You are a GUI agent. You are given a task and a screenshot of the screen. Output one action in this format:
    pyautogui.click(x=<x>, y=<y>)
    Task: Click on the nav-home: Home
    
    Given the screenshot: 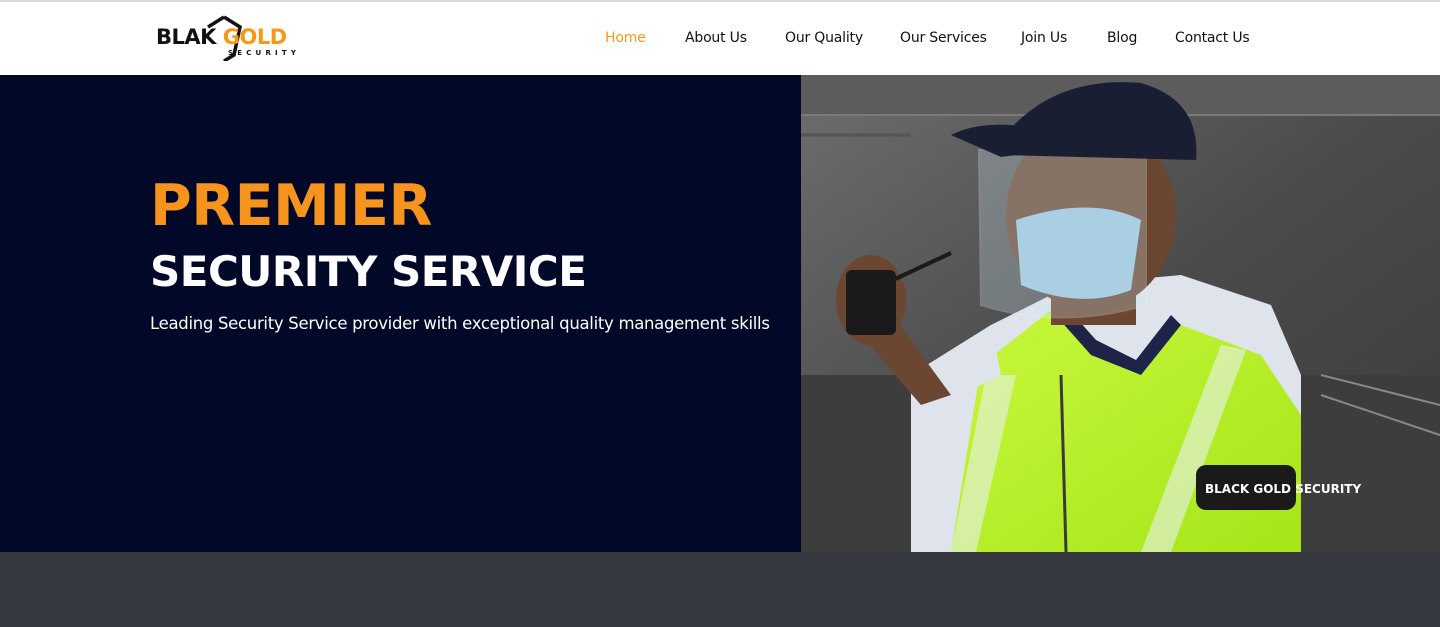 What is the action you would take?
    pyautogui.click(x=625, y=38)
    